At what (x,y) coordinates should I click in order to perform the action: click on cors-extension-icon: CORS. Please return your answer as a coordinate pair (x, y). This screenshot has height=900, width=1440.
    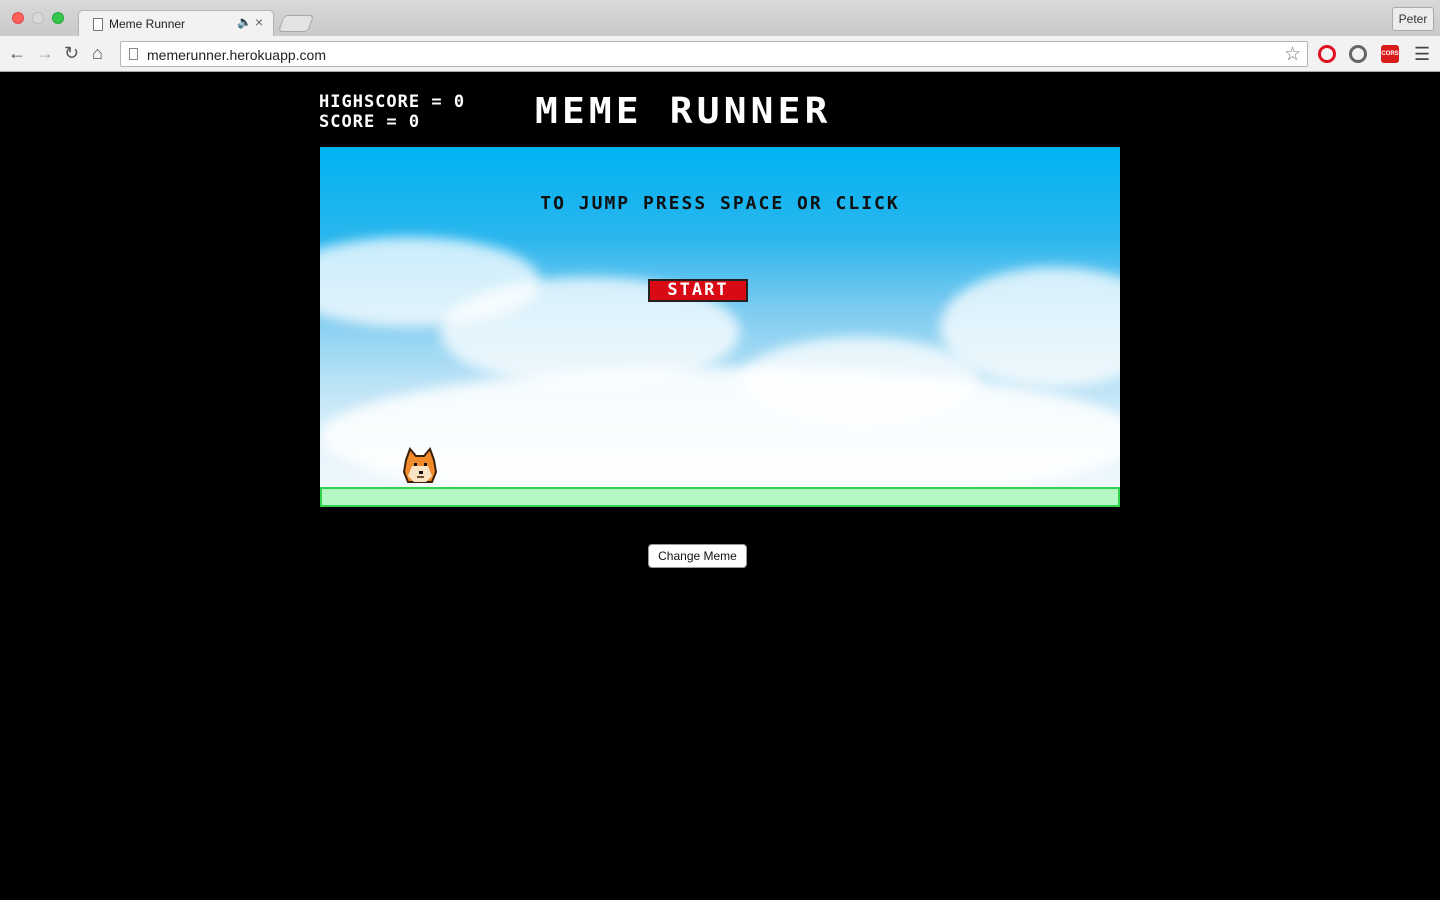
    Looking at the image, I should click on (1390, 54).